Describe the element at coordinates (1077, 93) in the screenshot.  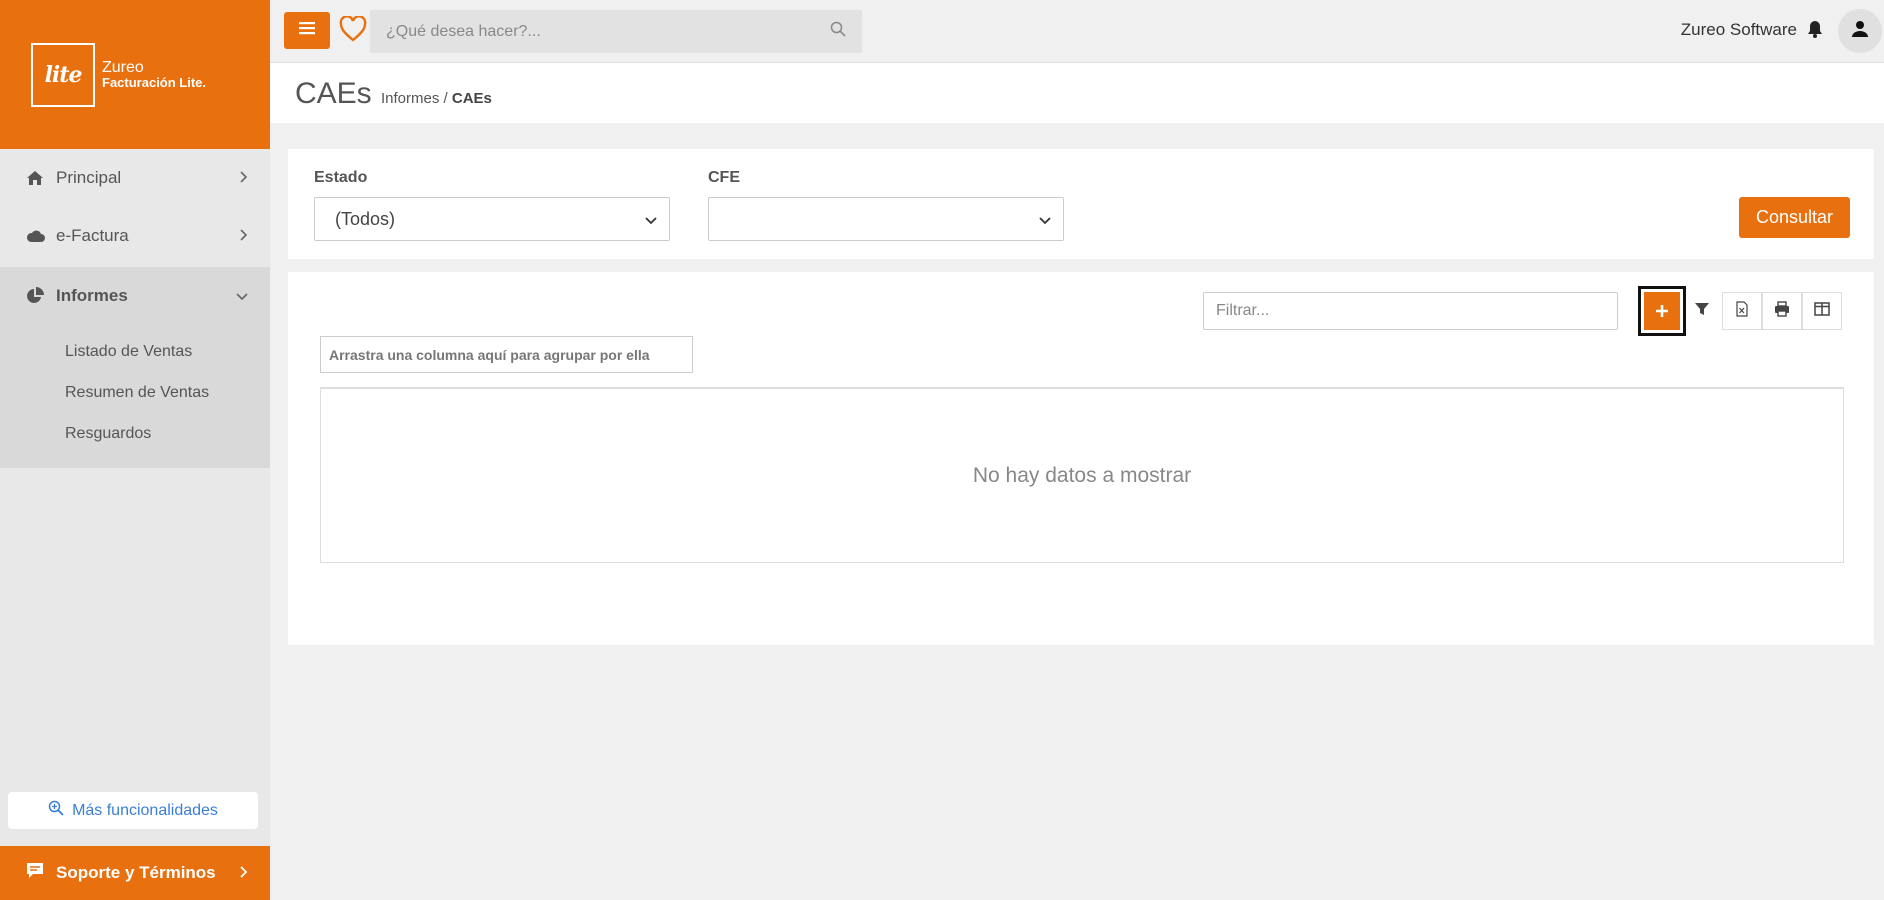
I see `page-header: CAEs Informes / CAEs` at that location.